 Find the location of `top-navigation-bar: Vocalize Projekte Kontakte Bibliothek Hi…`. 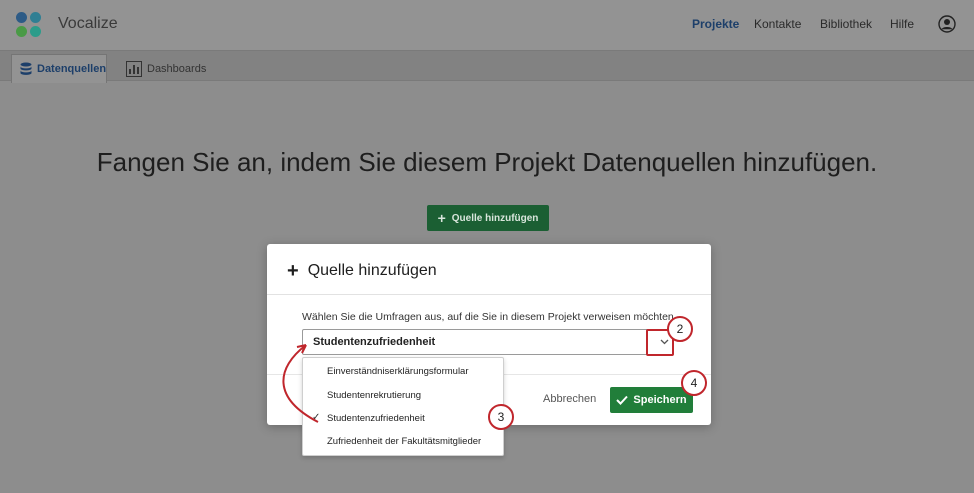

top-navigation-bar: Vocalize Projekte Kontakte Bibliothek Hi… is located at coordinates (487, 25).